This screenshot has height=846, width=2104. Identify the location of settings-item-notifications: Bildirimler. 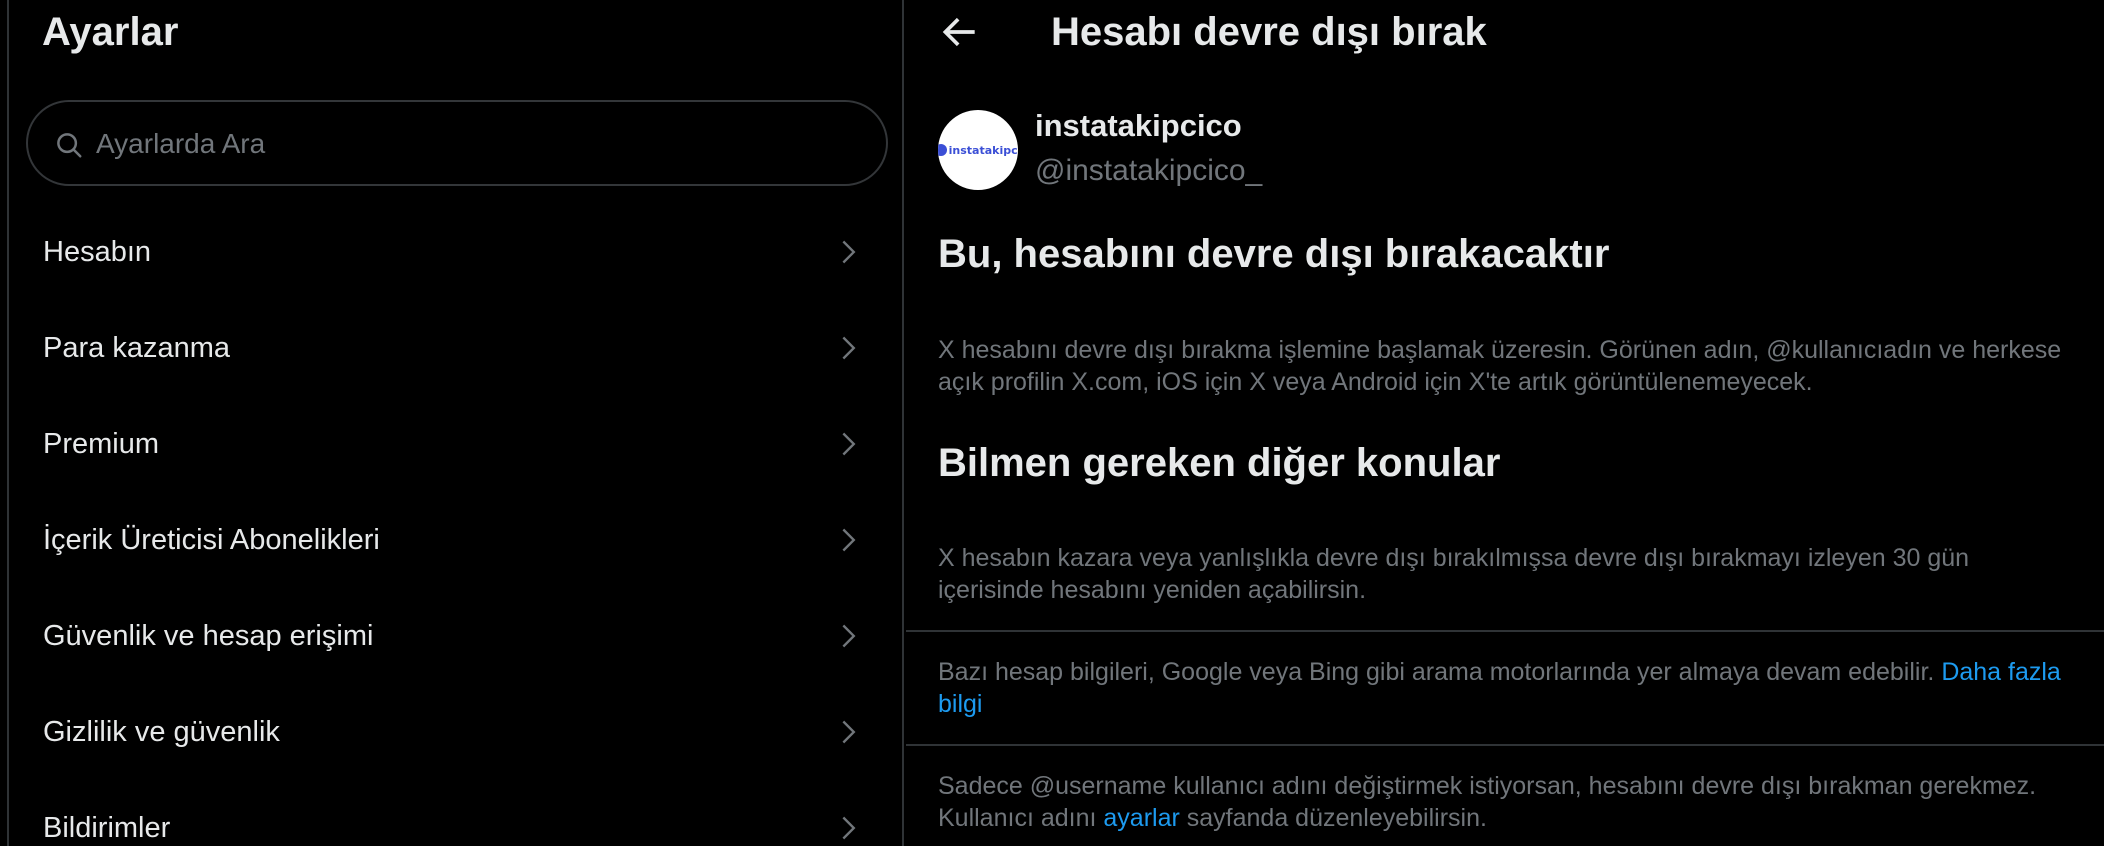
(455, 813).